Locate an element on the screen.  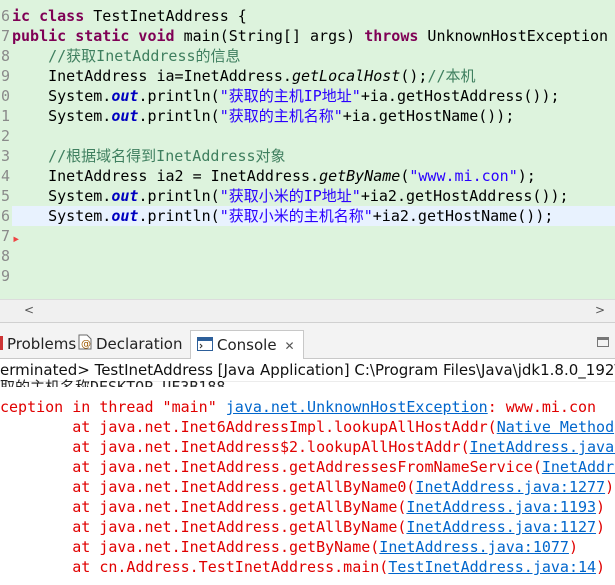
problems-icon is located at coordinates (1, 345).